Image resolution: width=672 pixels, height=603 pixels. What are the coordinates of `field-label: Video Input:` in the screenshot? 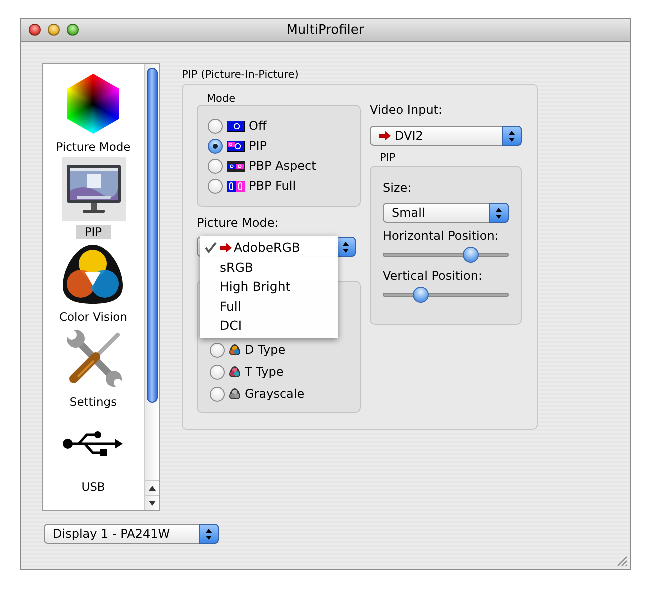 It's located at (407, 110).